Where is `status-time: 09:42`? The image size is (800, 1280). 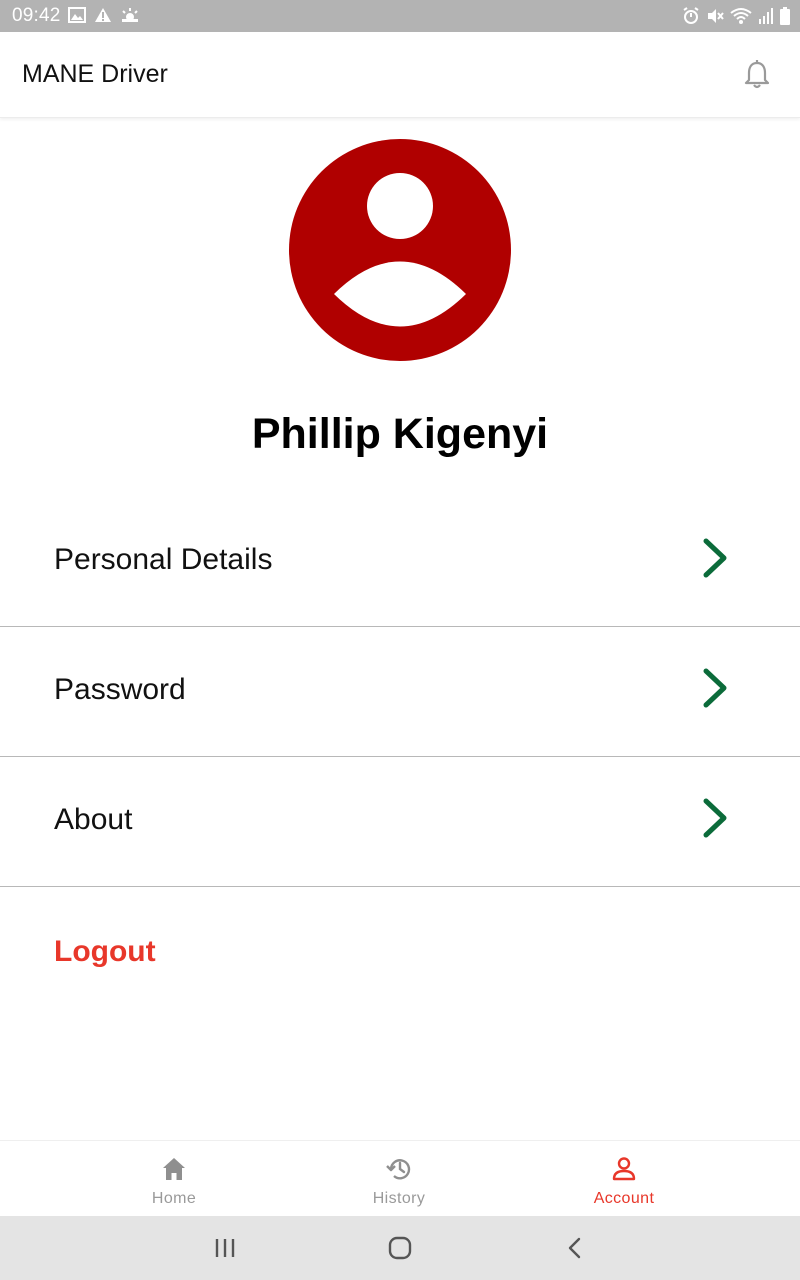
status-time: 09:42 is located at coordinates (36, 15).